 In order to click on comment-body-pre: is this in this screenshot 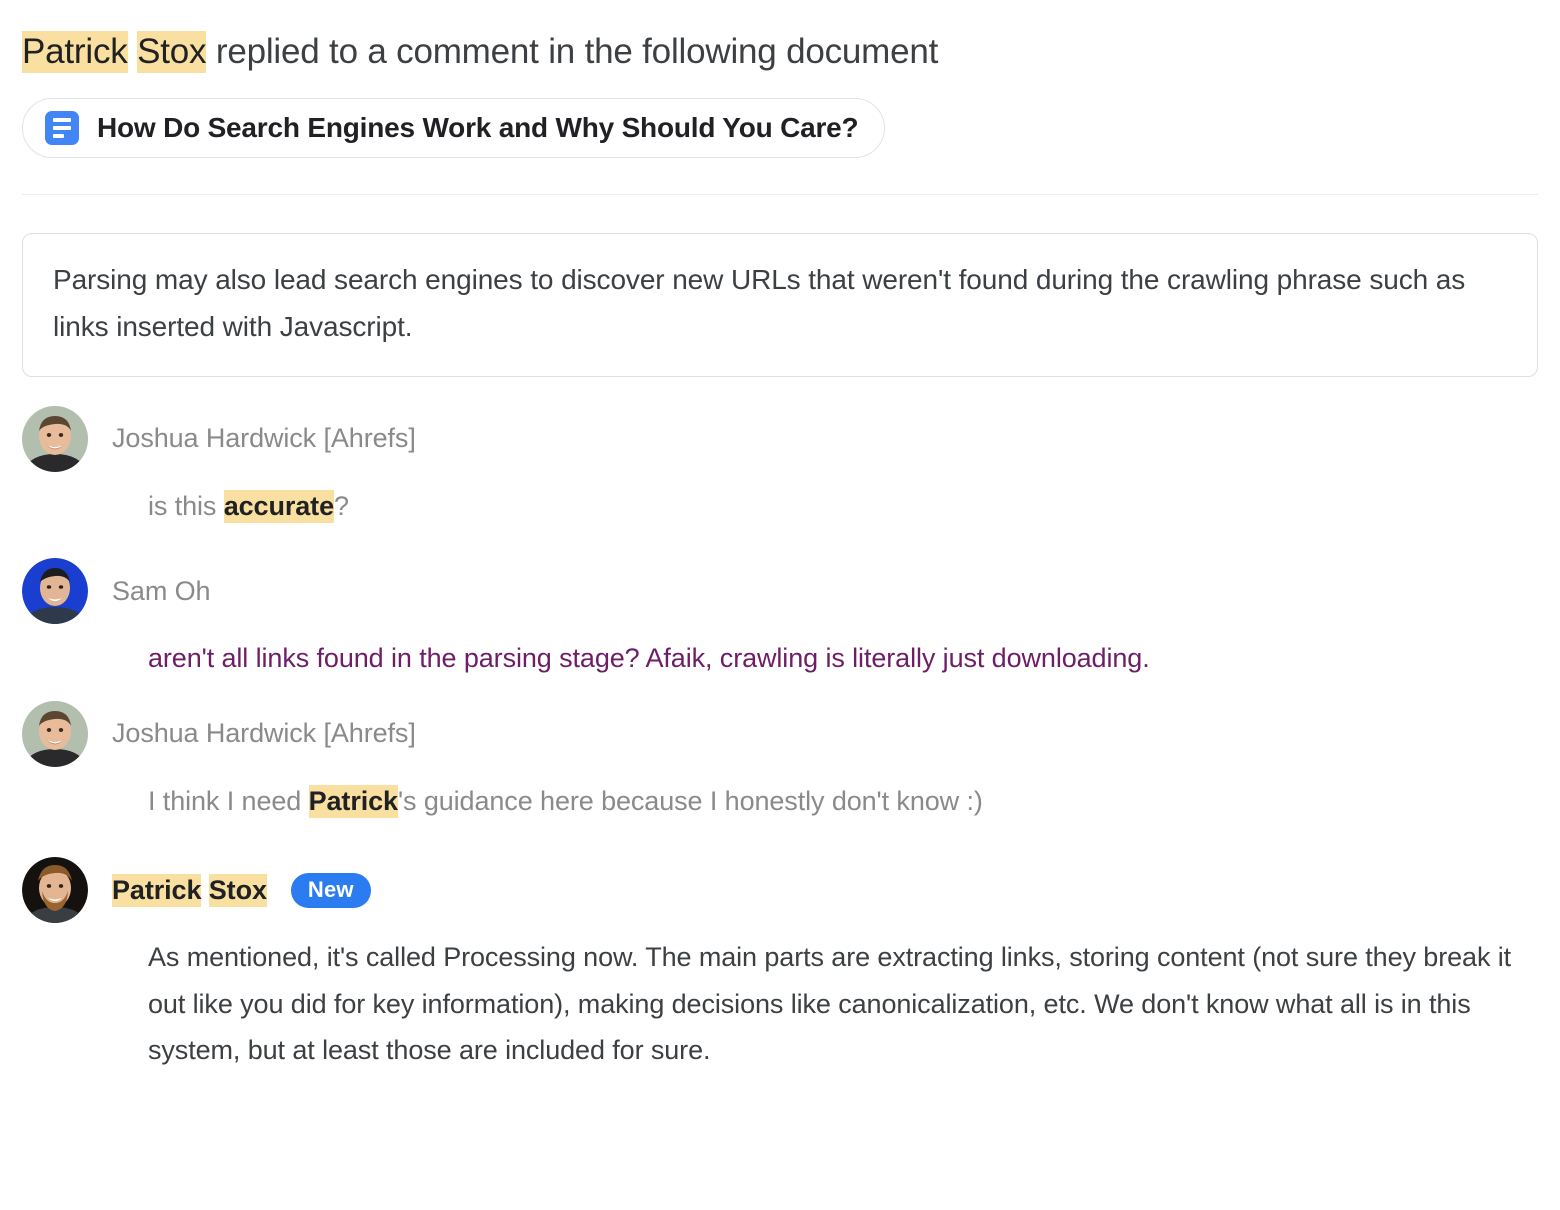, I will do `click(186, 505)`.